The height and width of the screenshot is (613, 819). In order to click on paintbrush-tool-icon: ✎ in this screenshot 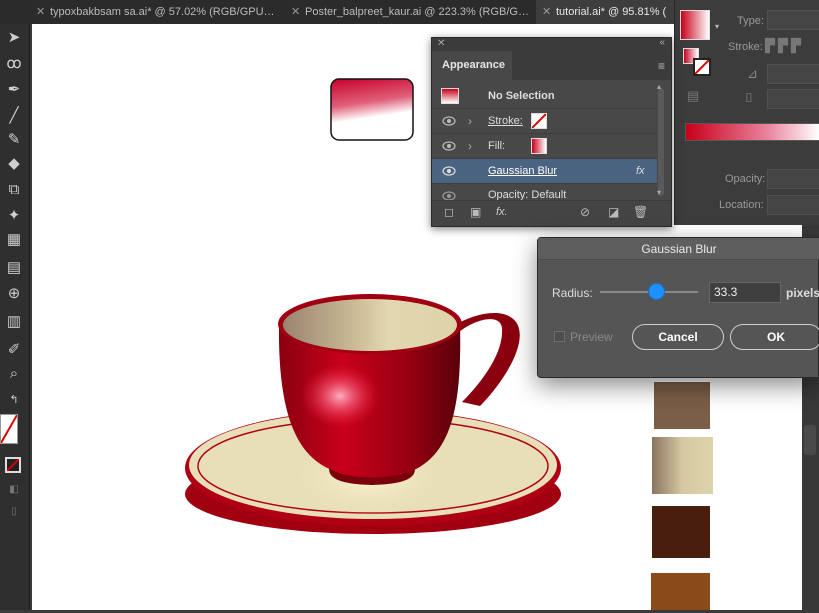, I will do `click(14, 140)`.